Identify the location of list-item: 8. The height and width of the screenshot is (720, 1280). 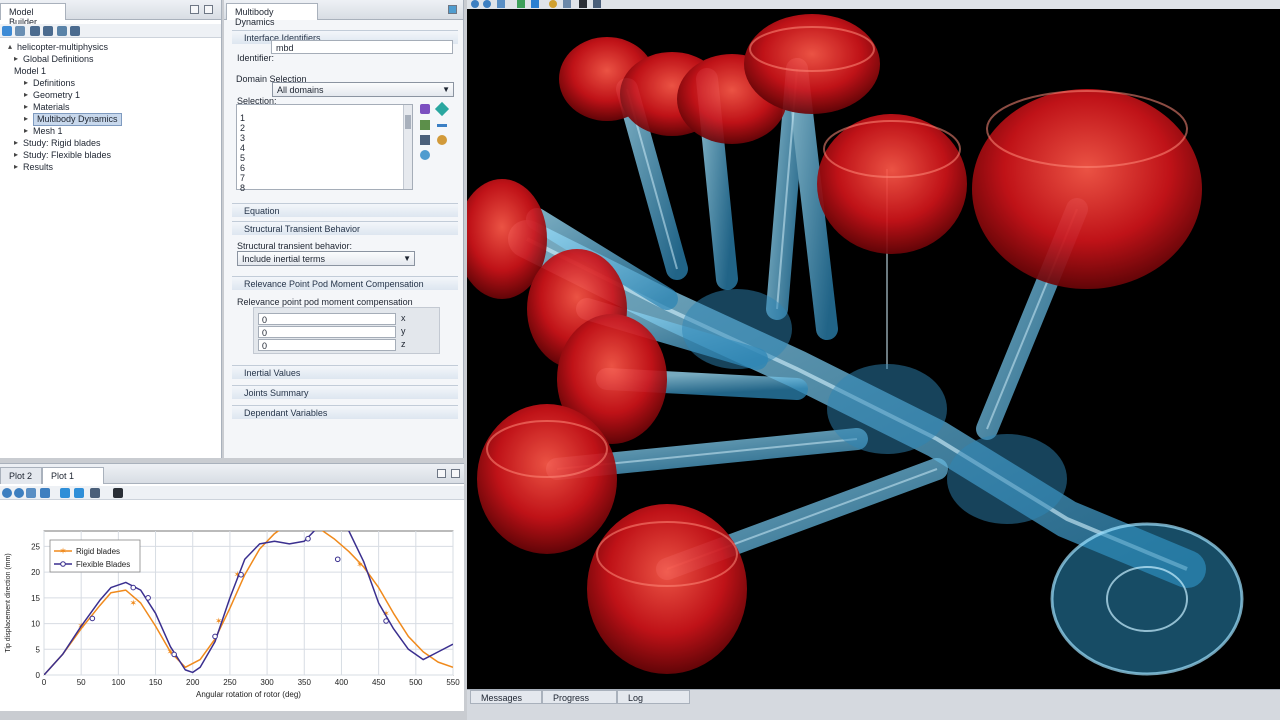
(242, 188).